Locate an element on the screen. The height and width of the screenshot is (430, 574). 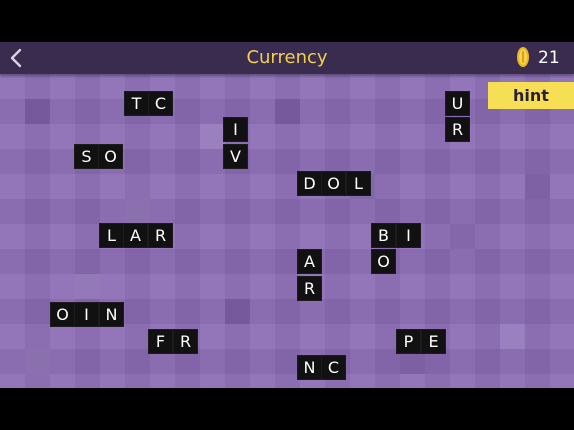
top-bar: Currency 21 is located at coordinates (287, 58).